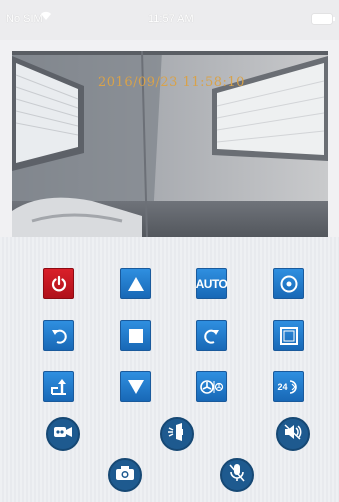  I want to click on camera-icon, so click(125, 475).